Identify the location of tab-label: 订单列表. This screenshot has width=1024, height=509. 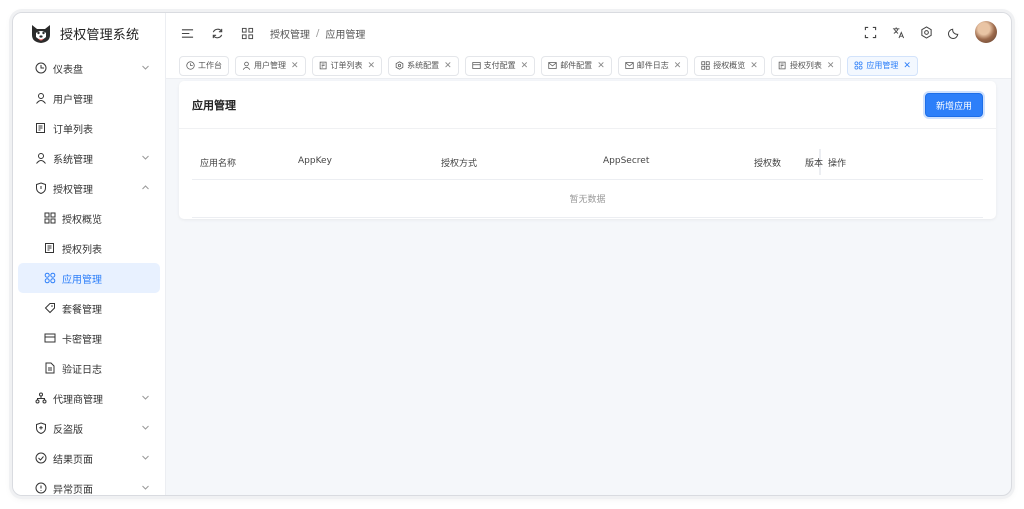
(346, 65).